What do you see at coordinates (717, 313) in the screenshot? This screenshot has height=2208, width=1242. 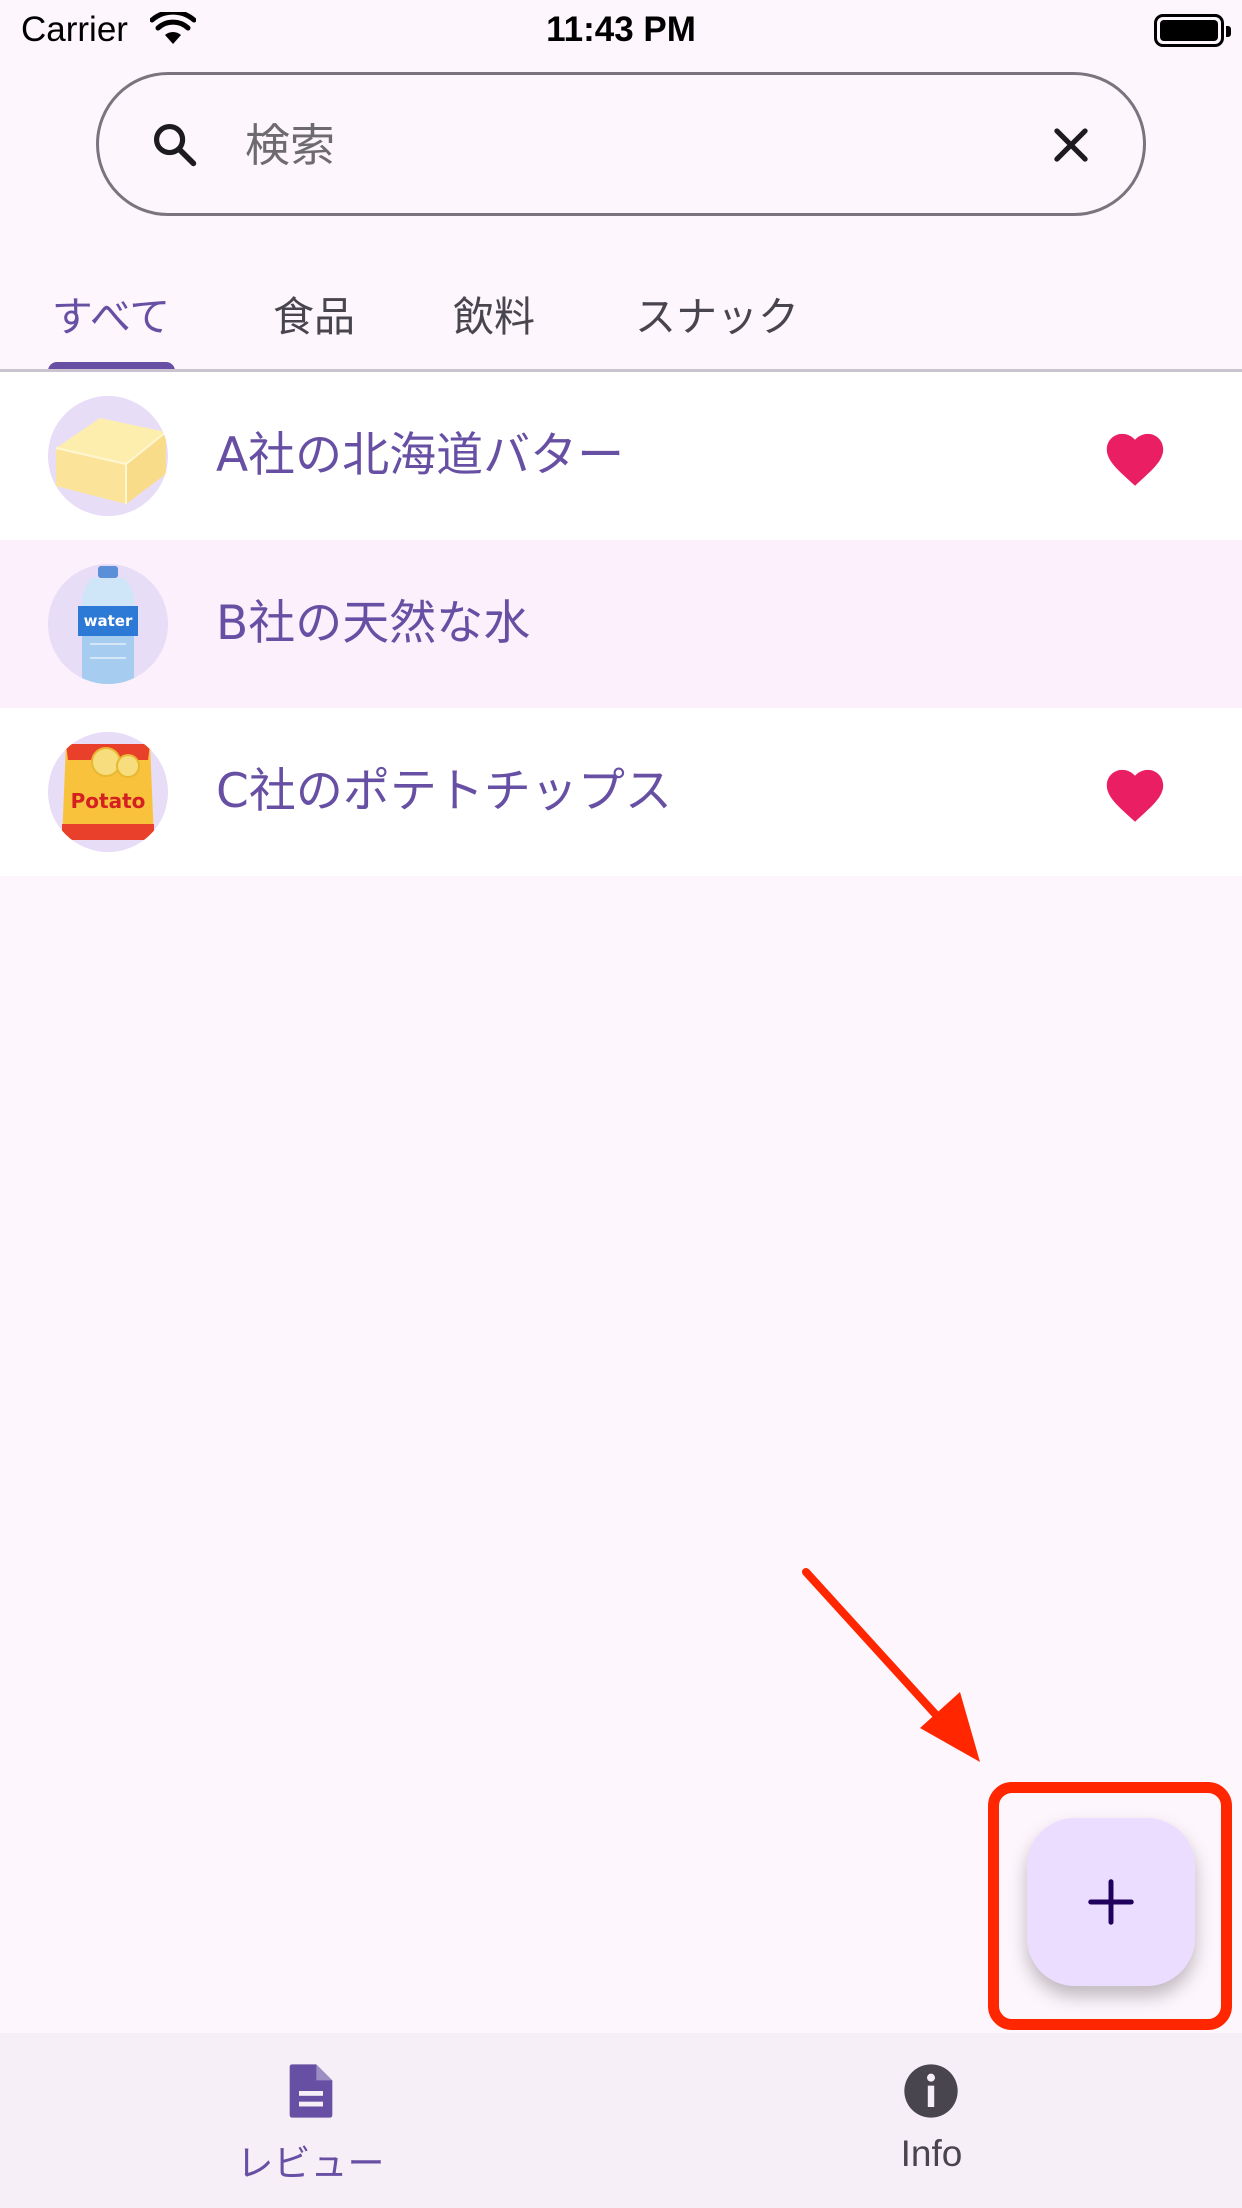 I see `tab-snacks: スナック` at bounding box center [717, 313].